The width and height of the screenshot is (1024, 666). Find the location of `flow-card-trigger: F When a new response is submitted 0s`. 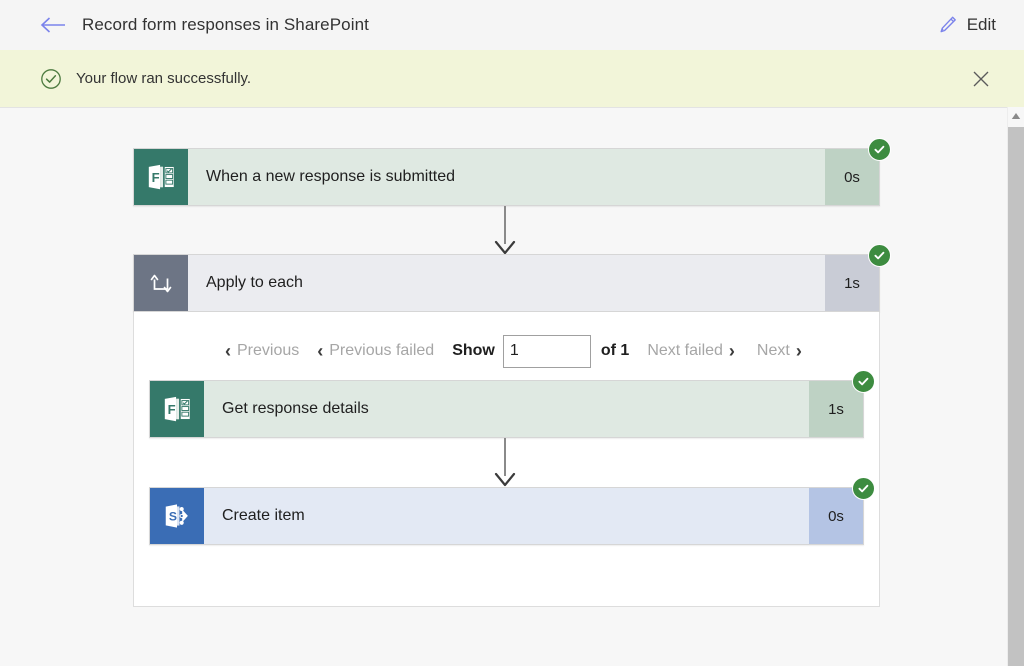

flow-card-trigger: F When a new response is submitted 0s is located at coordinates (512, 172).